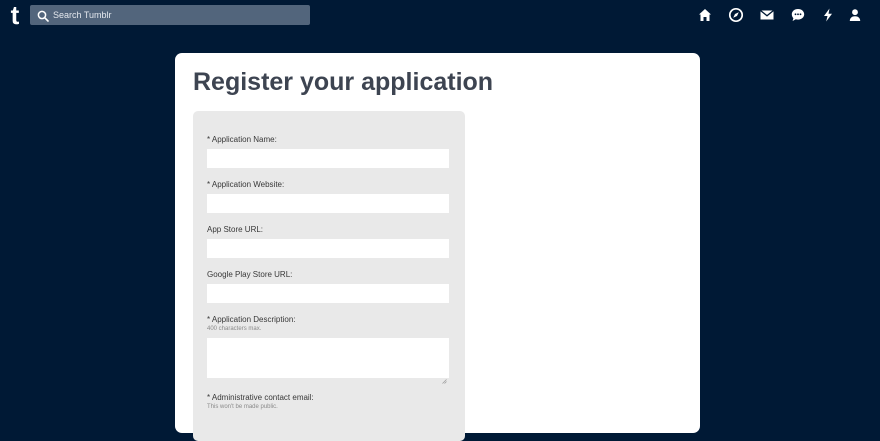  Describe the element at coordinates (170, 15) in the screenshot. I see `search-bar: Search Tumblr` at that location.